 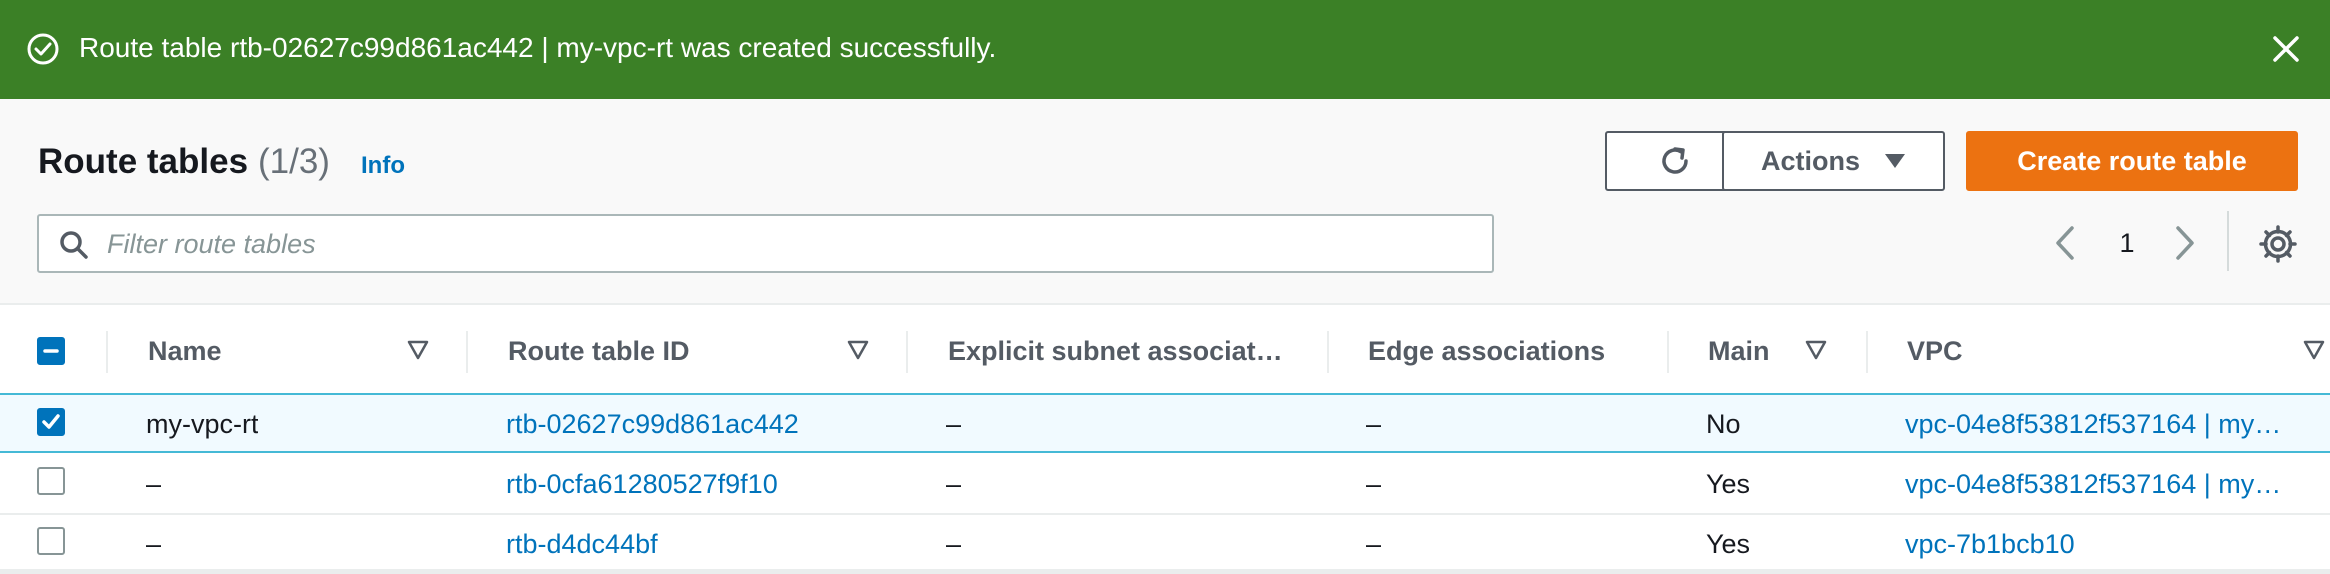 What do you see at coordinates (294, 161) in the screenshot?
I see `selection-count: (1/3)` at bounding box center [294, 161].